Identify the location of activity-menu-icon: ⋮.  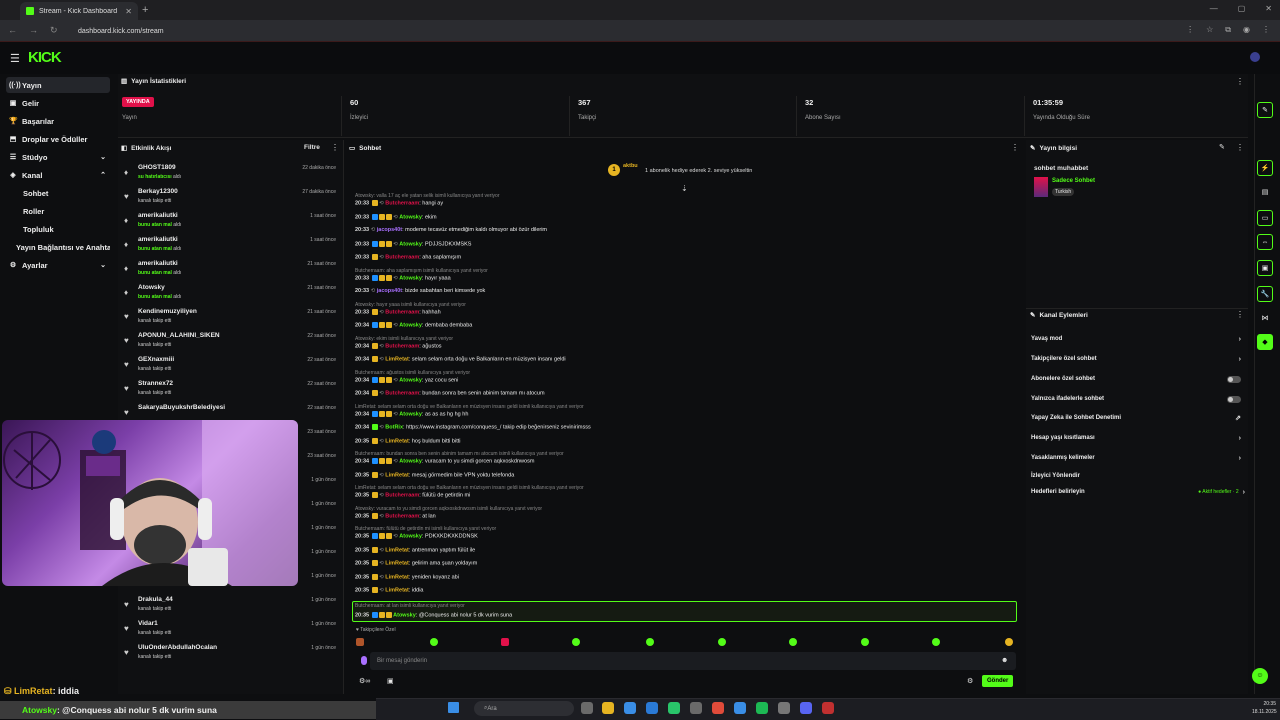
(335, 147).